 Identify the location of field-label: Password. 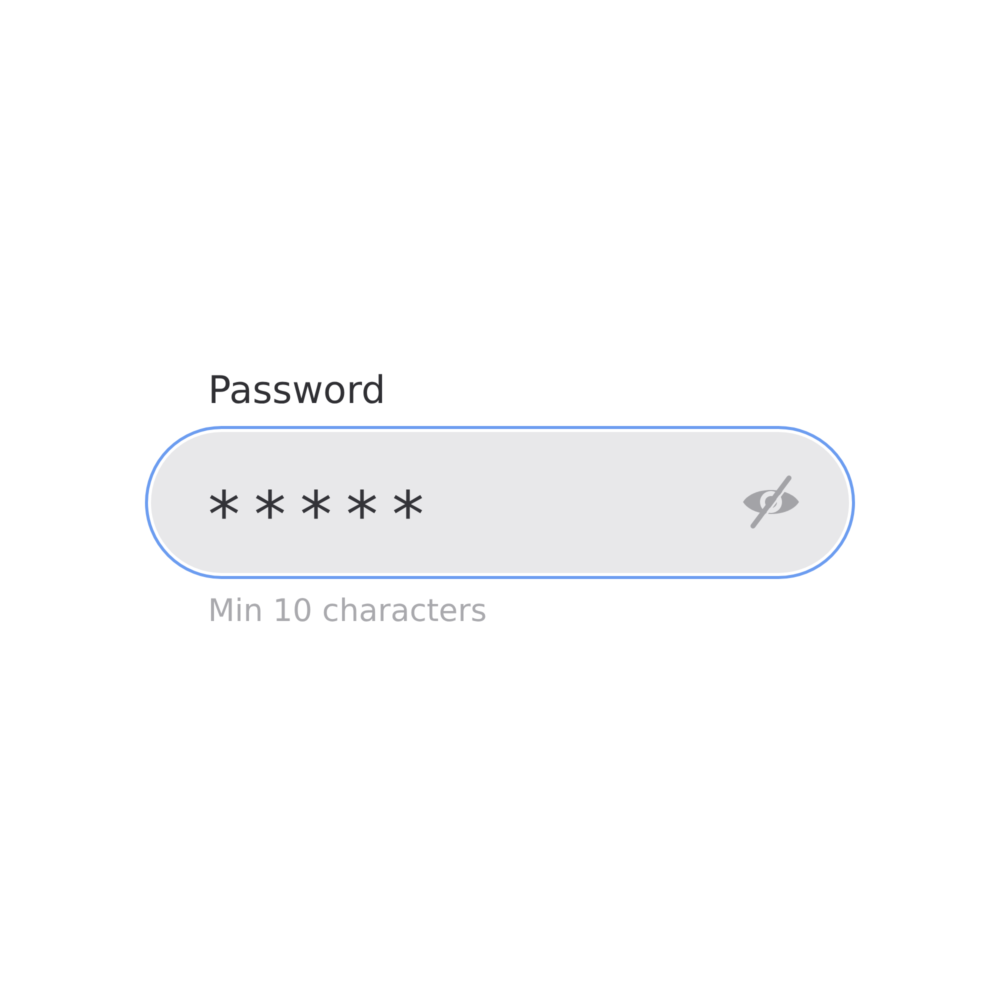
(297, 391).